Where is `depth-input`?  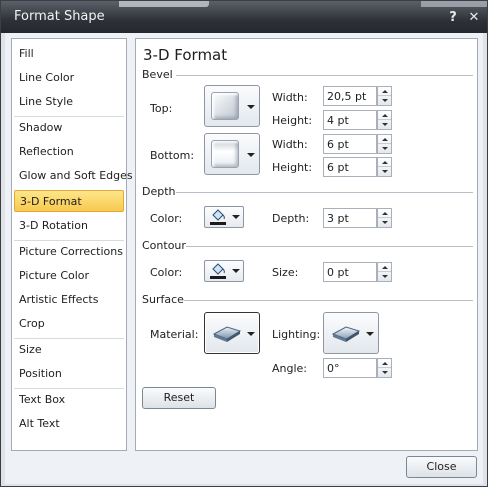 depth-input is located at coordinates (350, 218).